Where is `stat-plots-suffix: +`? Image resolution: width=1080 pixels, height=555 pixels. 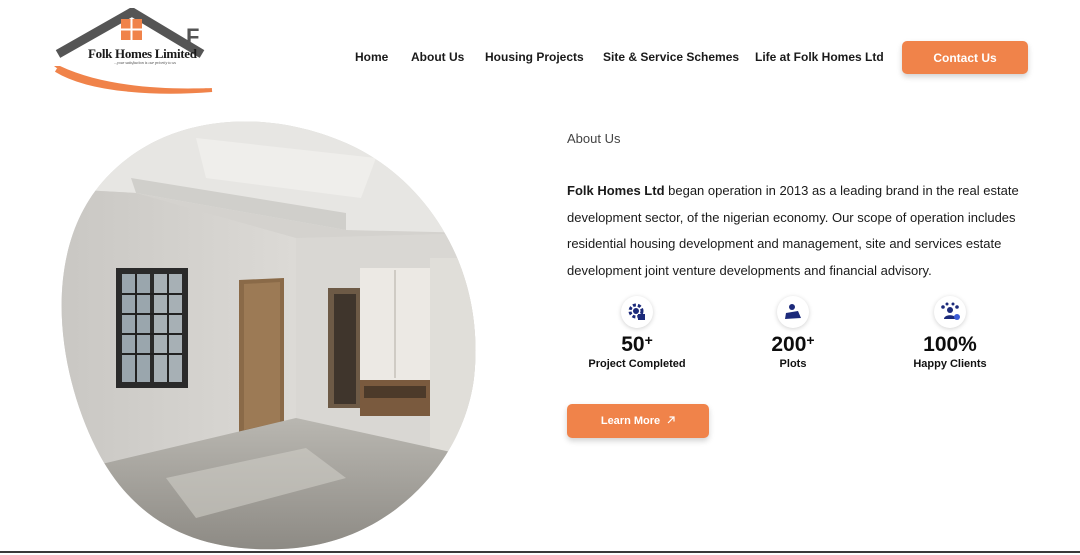 stat-plots-suffix: + is located at coordinates (810, 340).